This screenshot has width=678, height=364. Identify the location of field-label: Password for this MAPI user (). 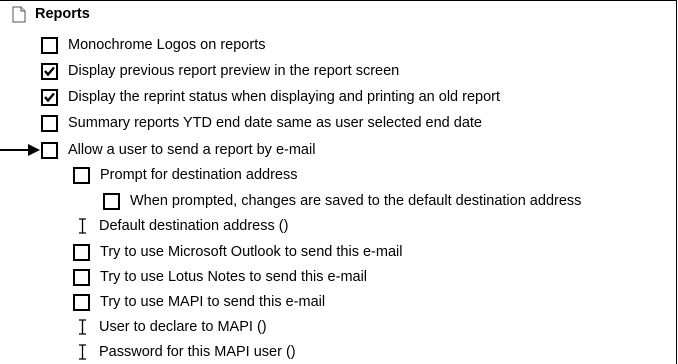
(197, 352).